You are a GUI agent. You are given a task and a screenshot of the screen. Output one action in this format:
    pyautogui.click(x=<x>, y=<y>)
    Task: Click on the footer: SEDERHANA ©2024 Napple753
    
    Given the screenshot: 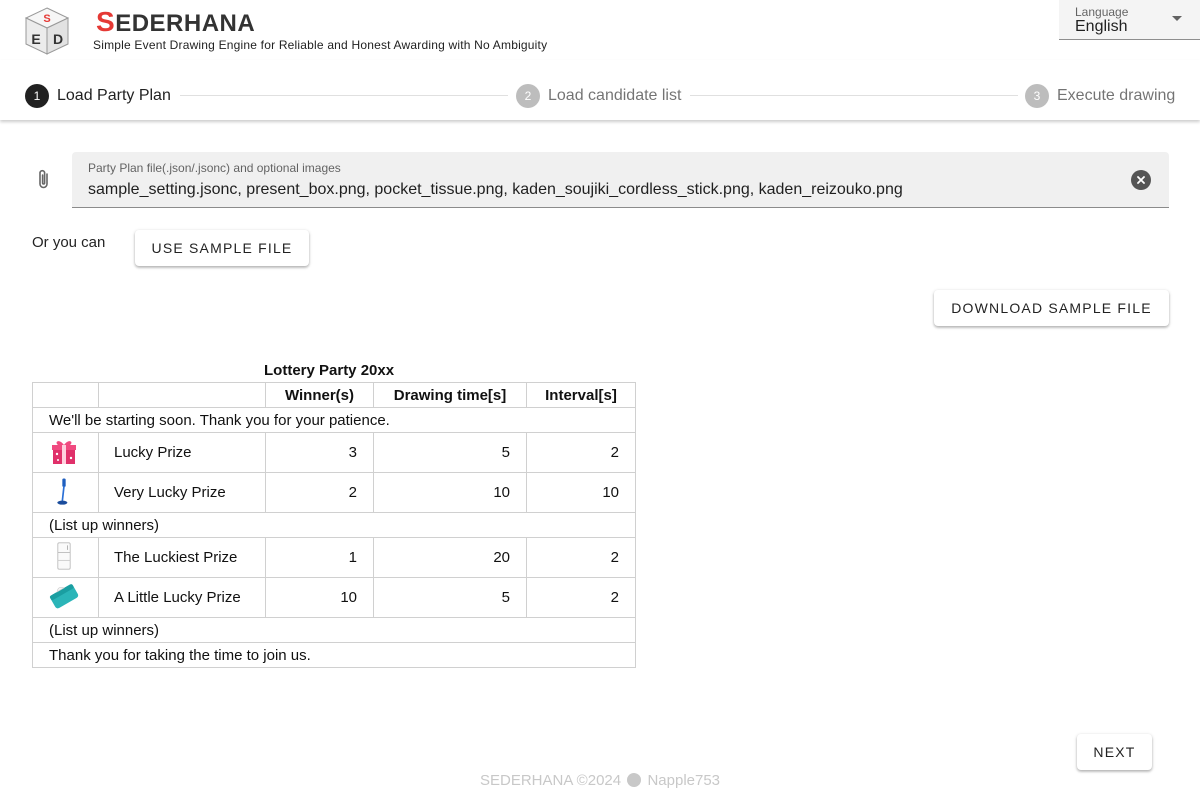 What is the action you would take?
    pyautogui.click(x=600, y=780)
    